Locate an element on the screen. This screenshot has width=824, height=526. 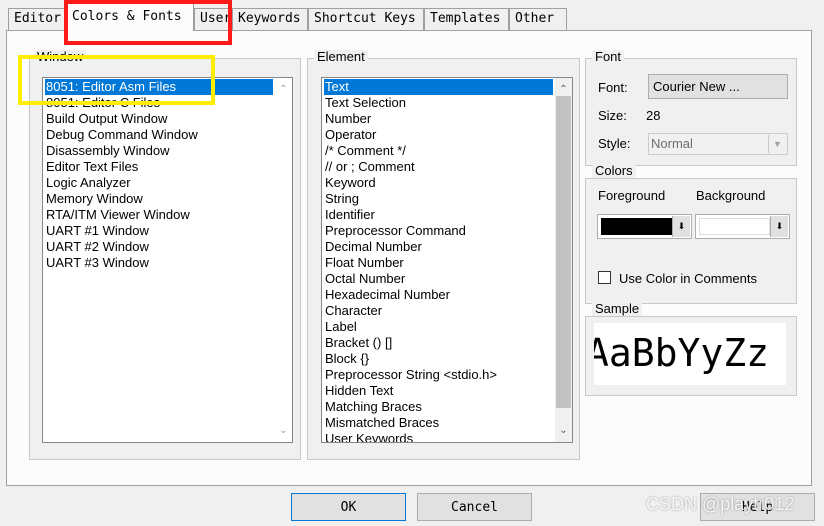
list-item: Disassembly Window is located at coordinates (107, 151).